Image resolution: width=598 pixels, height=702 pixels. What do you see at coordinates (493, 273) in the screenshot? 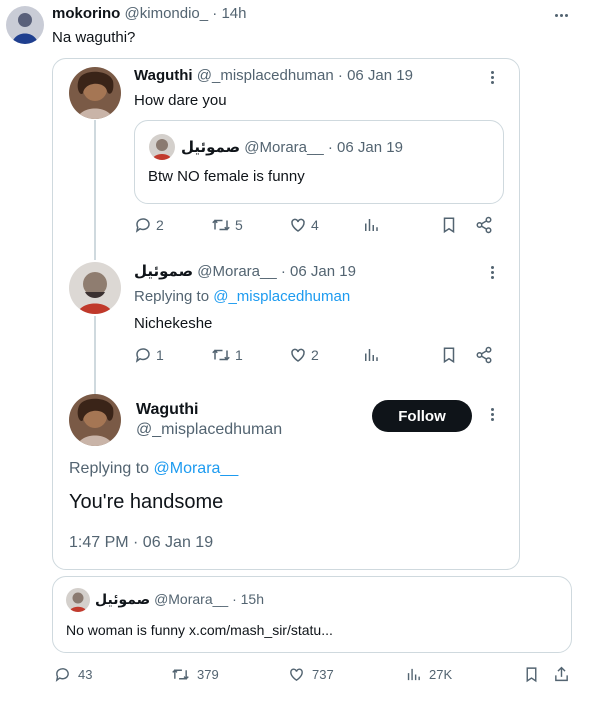
I see `tweet2-more-ellipsis-icon` at bounding box center [493, 273].